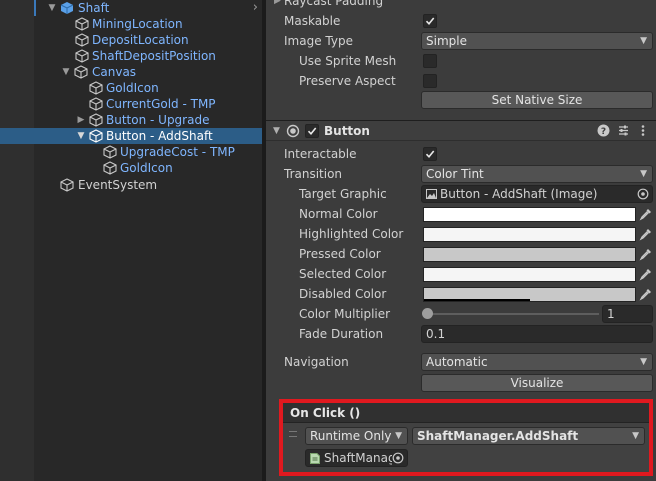  What do you see at coordinates (316, 362) in the screenshot?
I see `navigation-label: Navigation` at bounding box center [316, 362].